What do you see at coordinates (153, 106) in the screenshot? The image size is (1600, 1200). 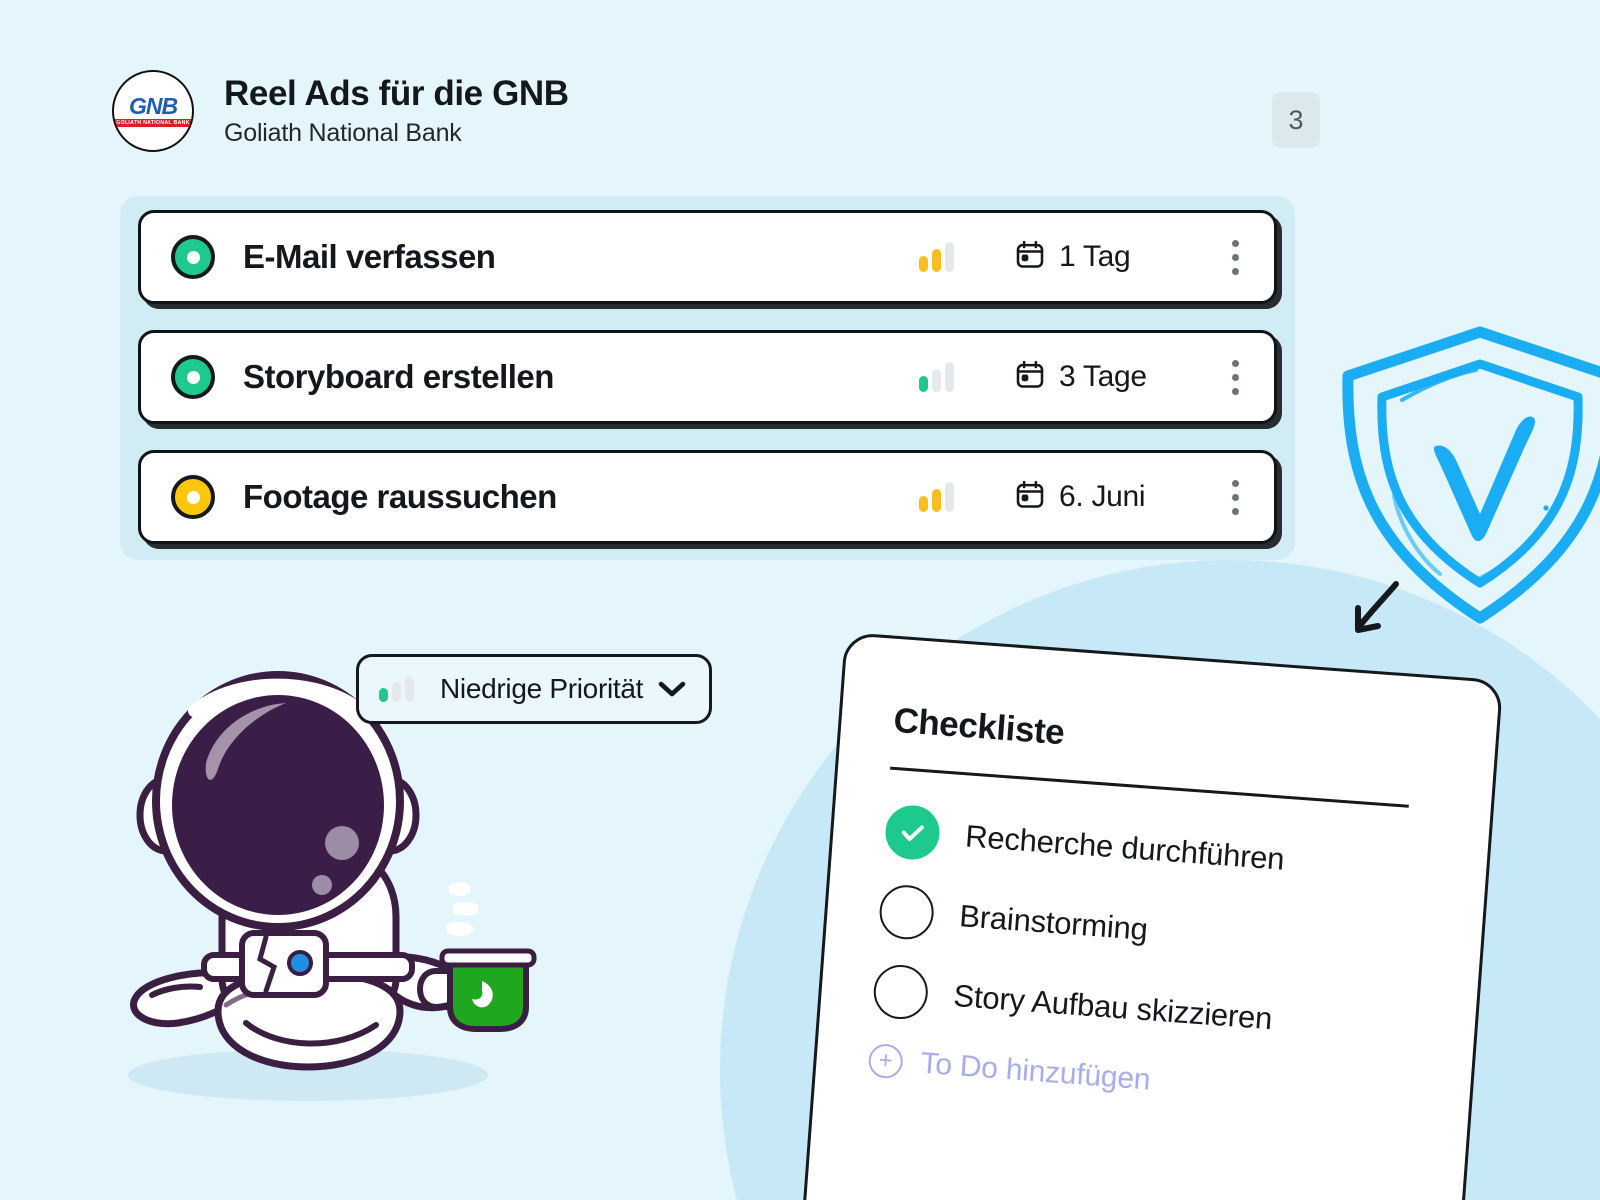 I see `logo-mark: GNB` at bounding box center [153, 106].